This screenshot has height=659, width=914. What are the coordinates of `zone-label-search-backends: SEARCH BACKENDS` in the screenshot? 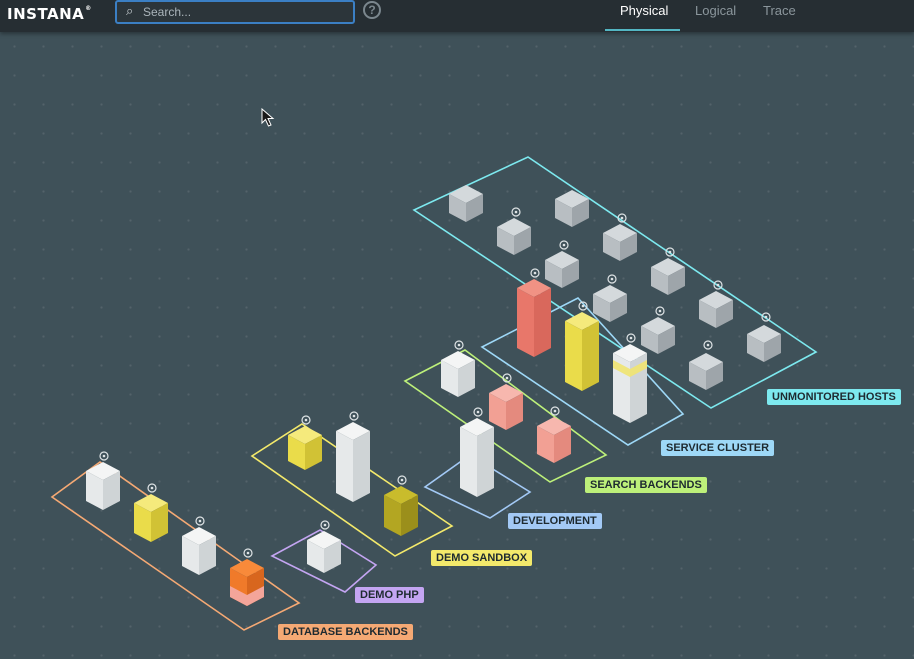 It's located at (646, 485).